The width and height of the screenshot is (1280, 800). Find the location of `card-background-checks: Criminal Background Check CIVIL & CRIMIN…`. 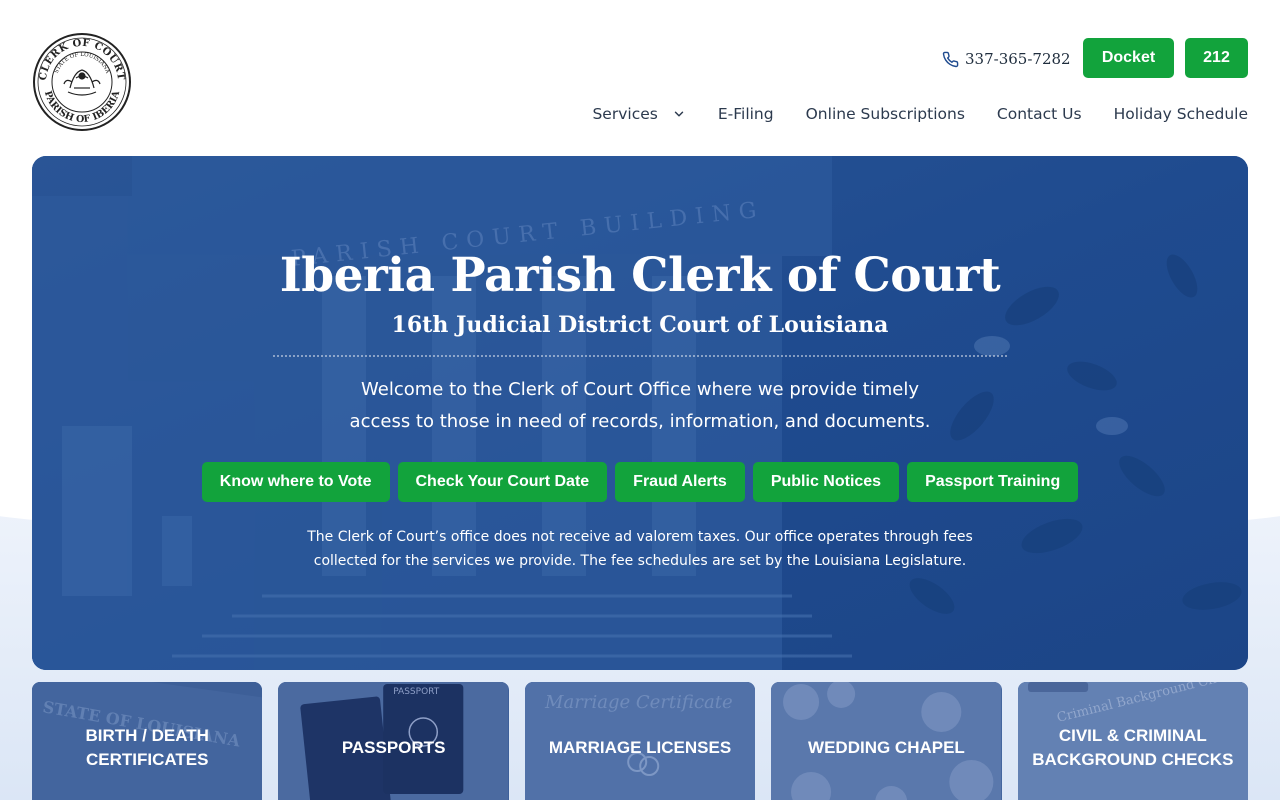

card-background-checks: Criminal Background Check CIVIL & CRIMIN… is located at coordinates (1133, 741).